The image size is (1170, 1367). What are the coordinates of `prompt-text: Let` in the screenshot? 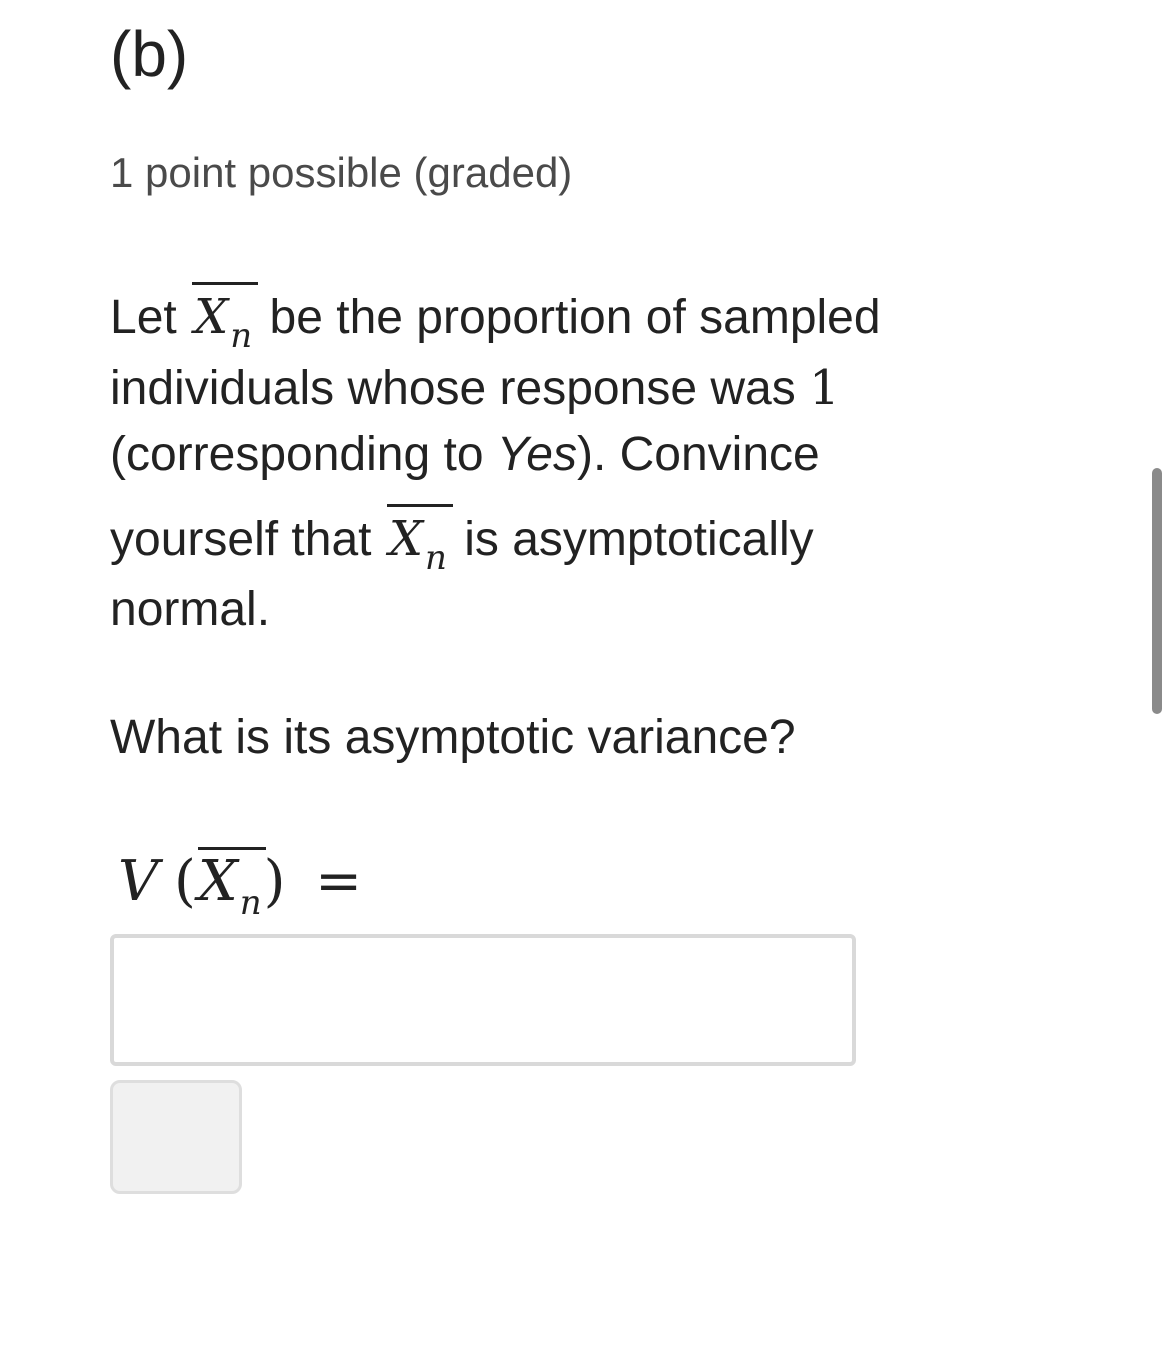 It's located at (143, 317).